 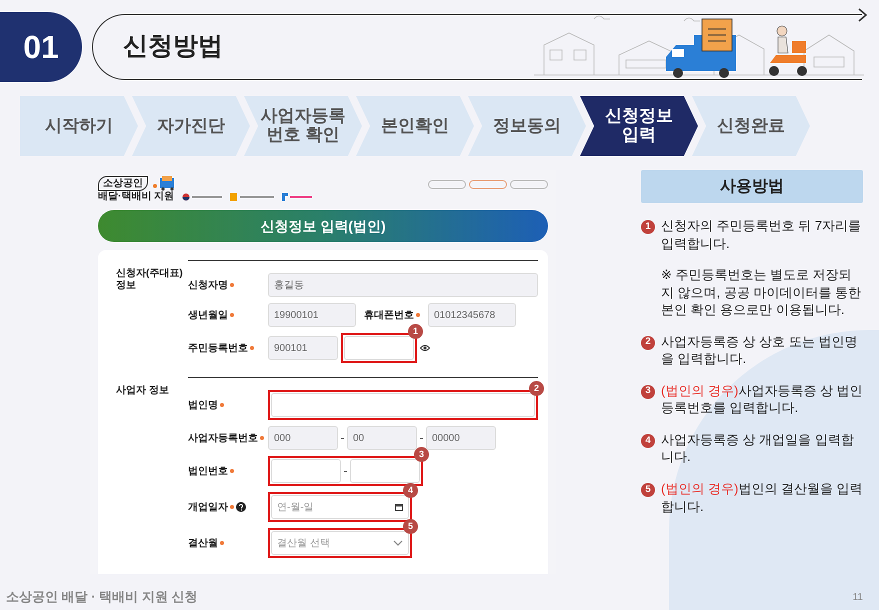 What do you see at coordinates (208, 471) in the screenshot?
I see `field-label: 법인번호` at bounding box center [208, 471].